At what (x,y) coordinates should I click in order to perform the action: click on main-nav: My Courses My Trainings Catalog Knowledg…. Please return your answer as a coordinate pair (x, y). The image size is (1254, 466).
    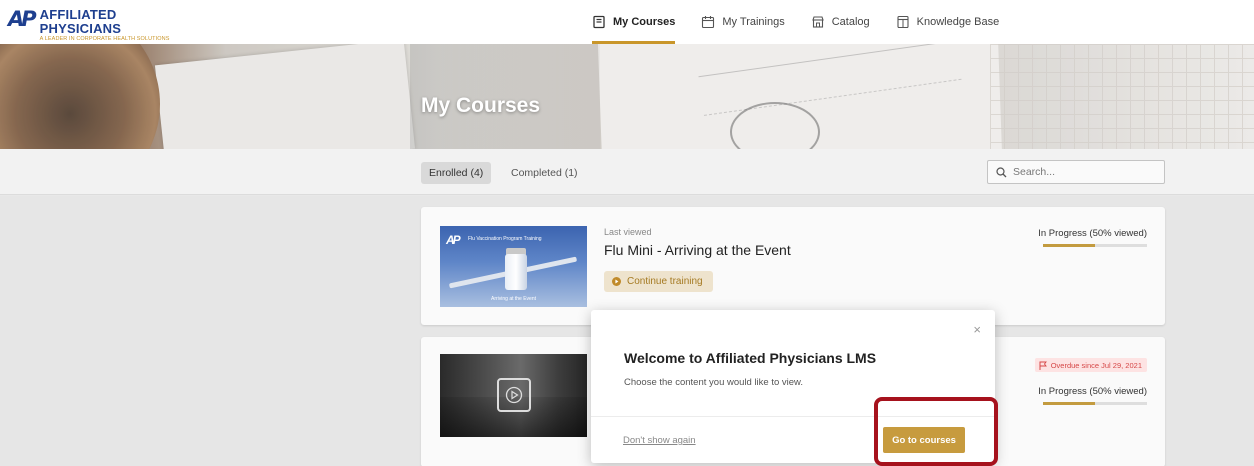
    Looking at the image, I should click on (808, 22).